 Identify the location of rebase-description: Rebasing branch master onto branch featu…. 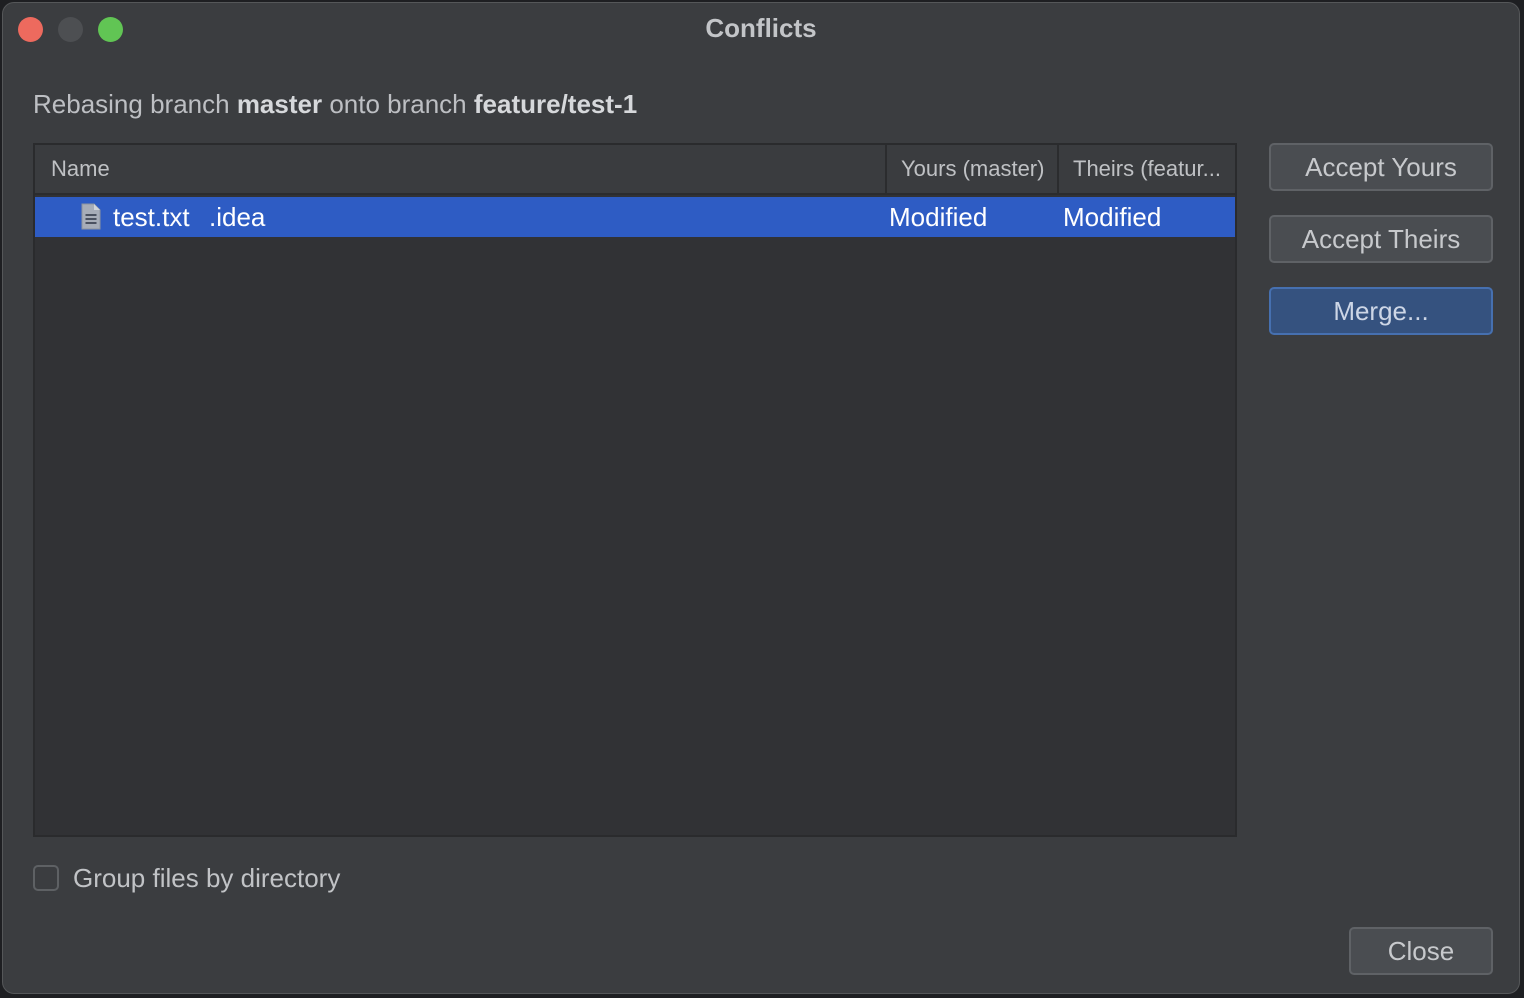
(335, 104).